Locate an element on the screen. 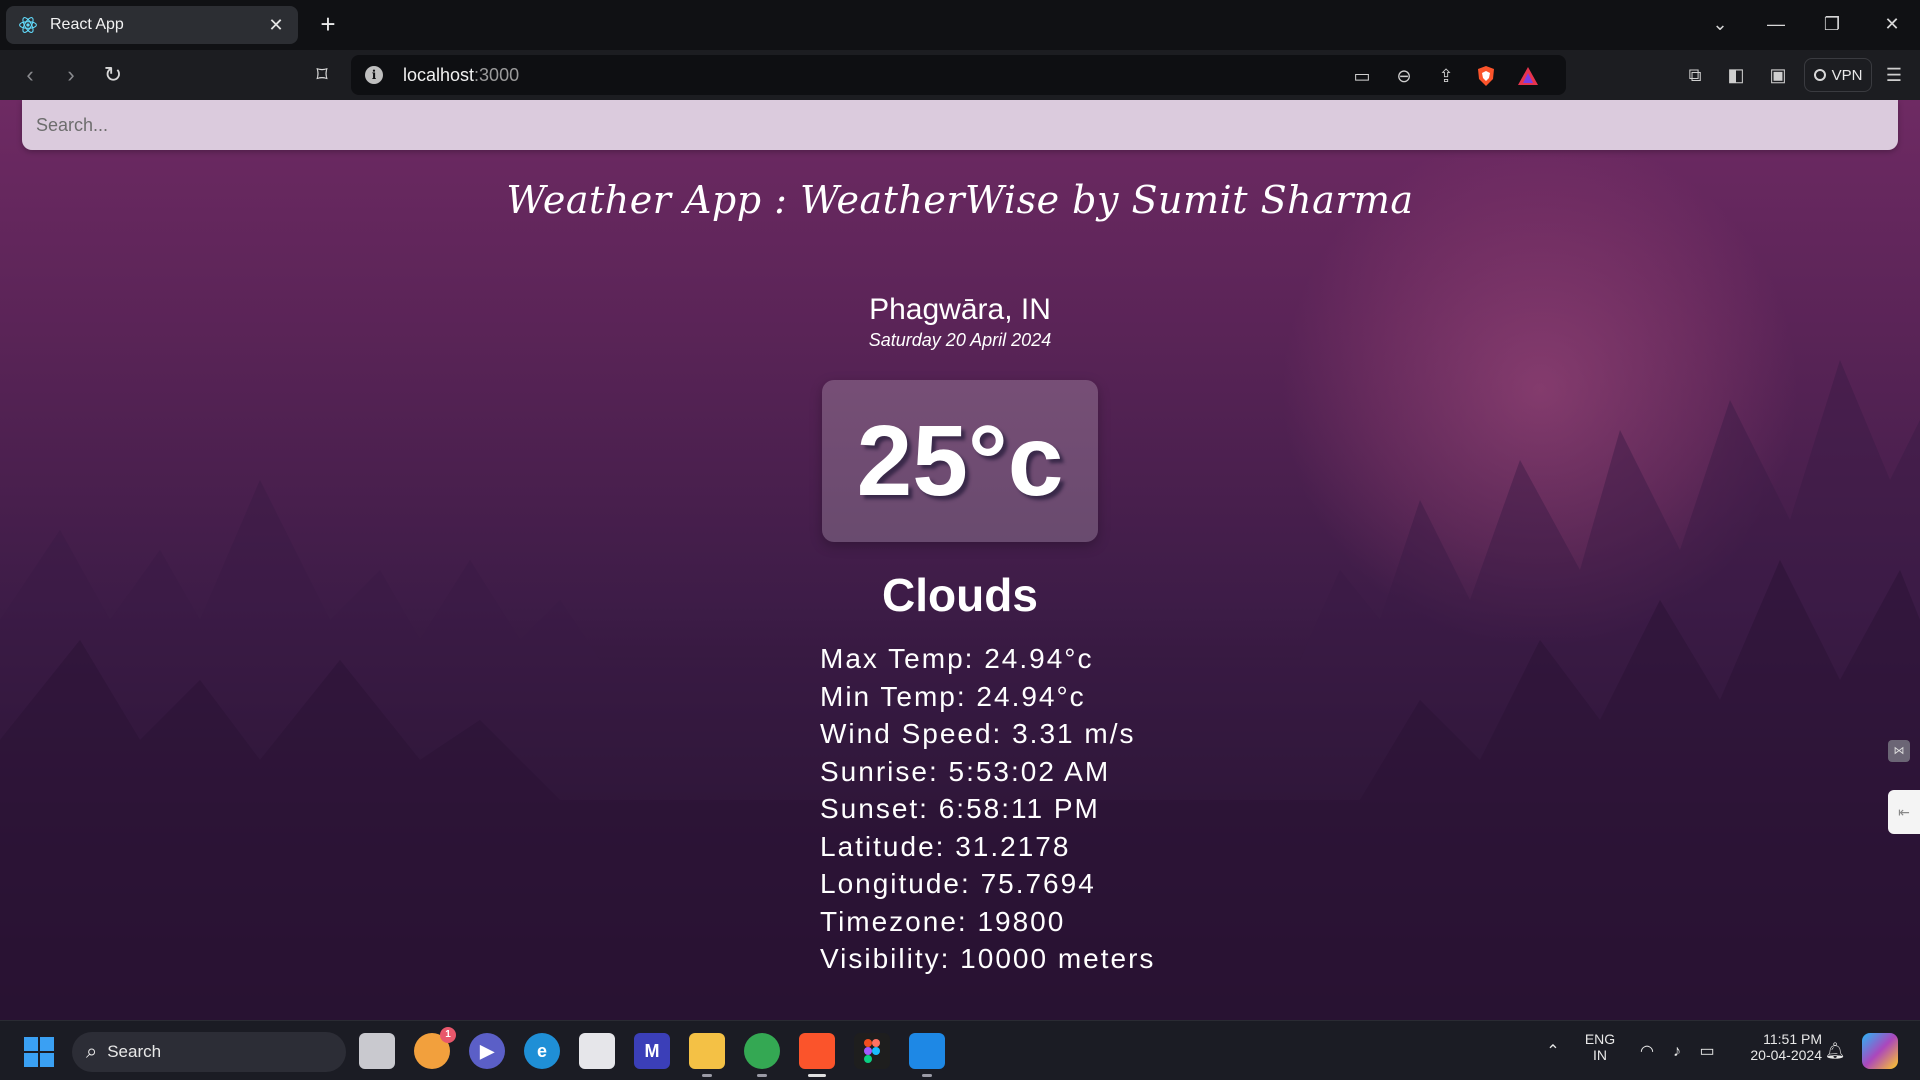 The image size is (1920, 1080). microsoft-store-icon is located at coordinates (597, 1051).